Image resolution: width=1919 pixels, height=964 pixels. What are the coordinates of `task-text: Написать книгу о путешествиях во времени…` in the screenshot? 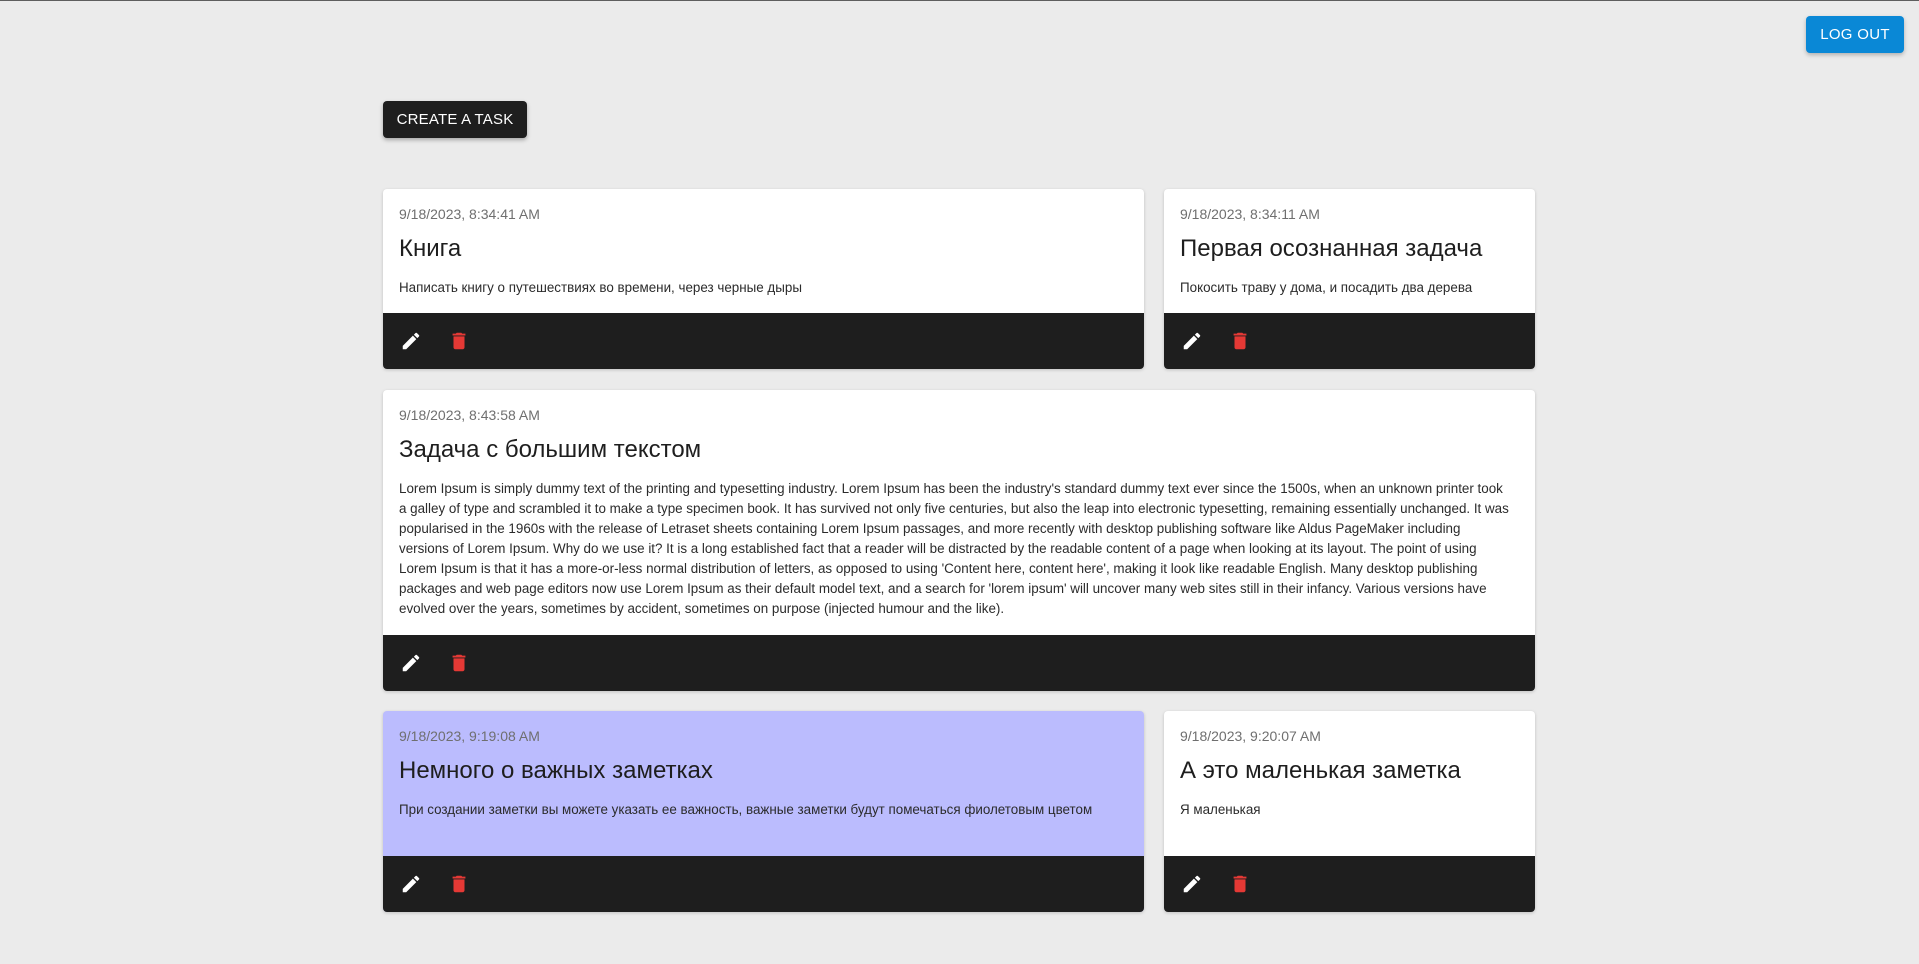 It's located at (600, 287).